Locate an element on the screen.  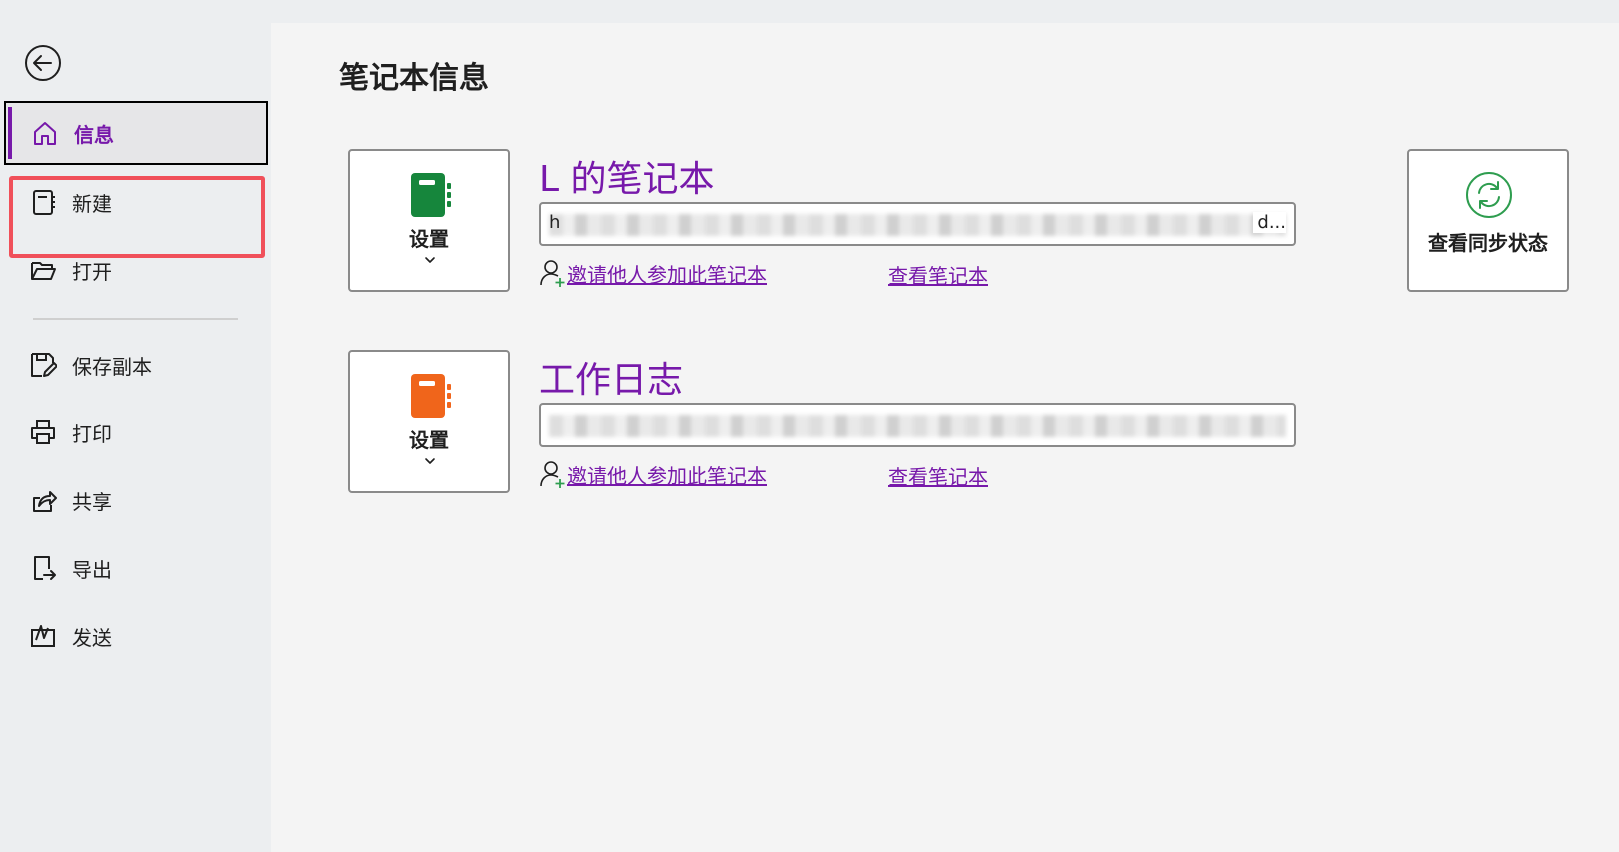
sync-icon is located at coordinates (1489, 195).